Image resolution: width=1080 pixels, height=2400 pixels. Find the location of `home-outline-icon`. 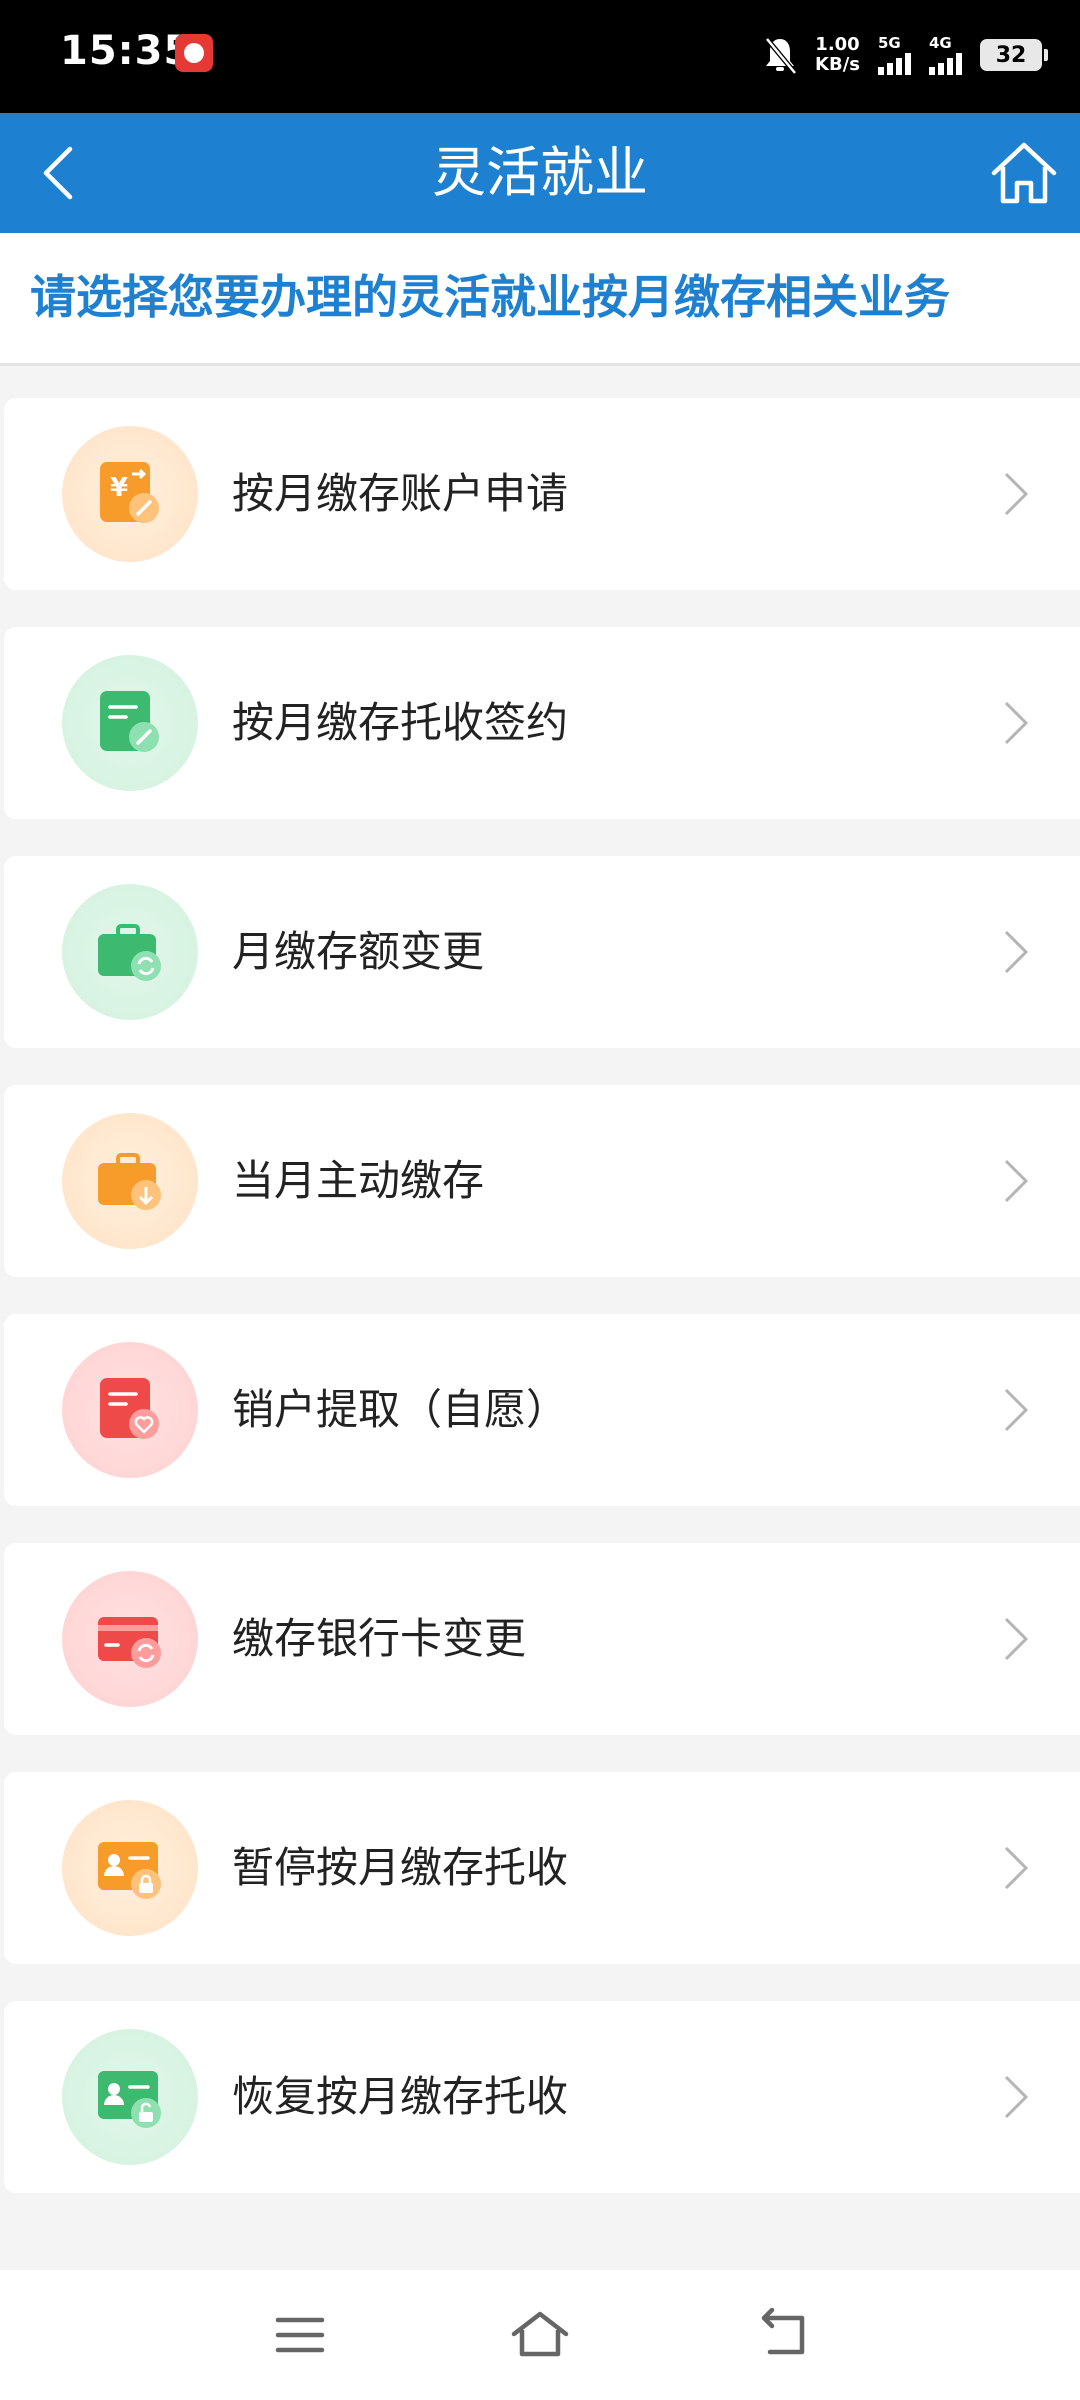

home-outline-icon is located at coordinates (540, 2335).